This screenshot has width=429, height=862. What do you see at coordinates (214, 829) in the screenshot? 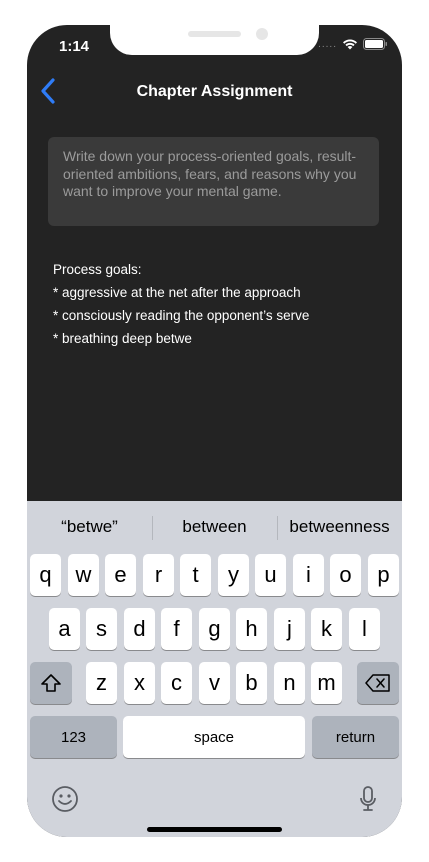
I see `home-indicator` at bounding box center [214, 829].